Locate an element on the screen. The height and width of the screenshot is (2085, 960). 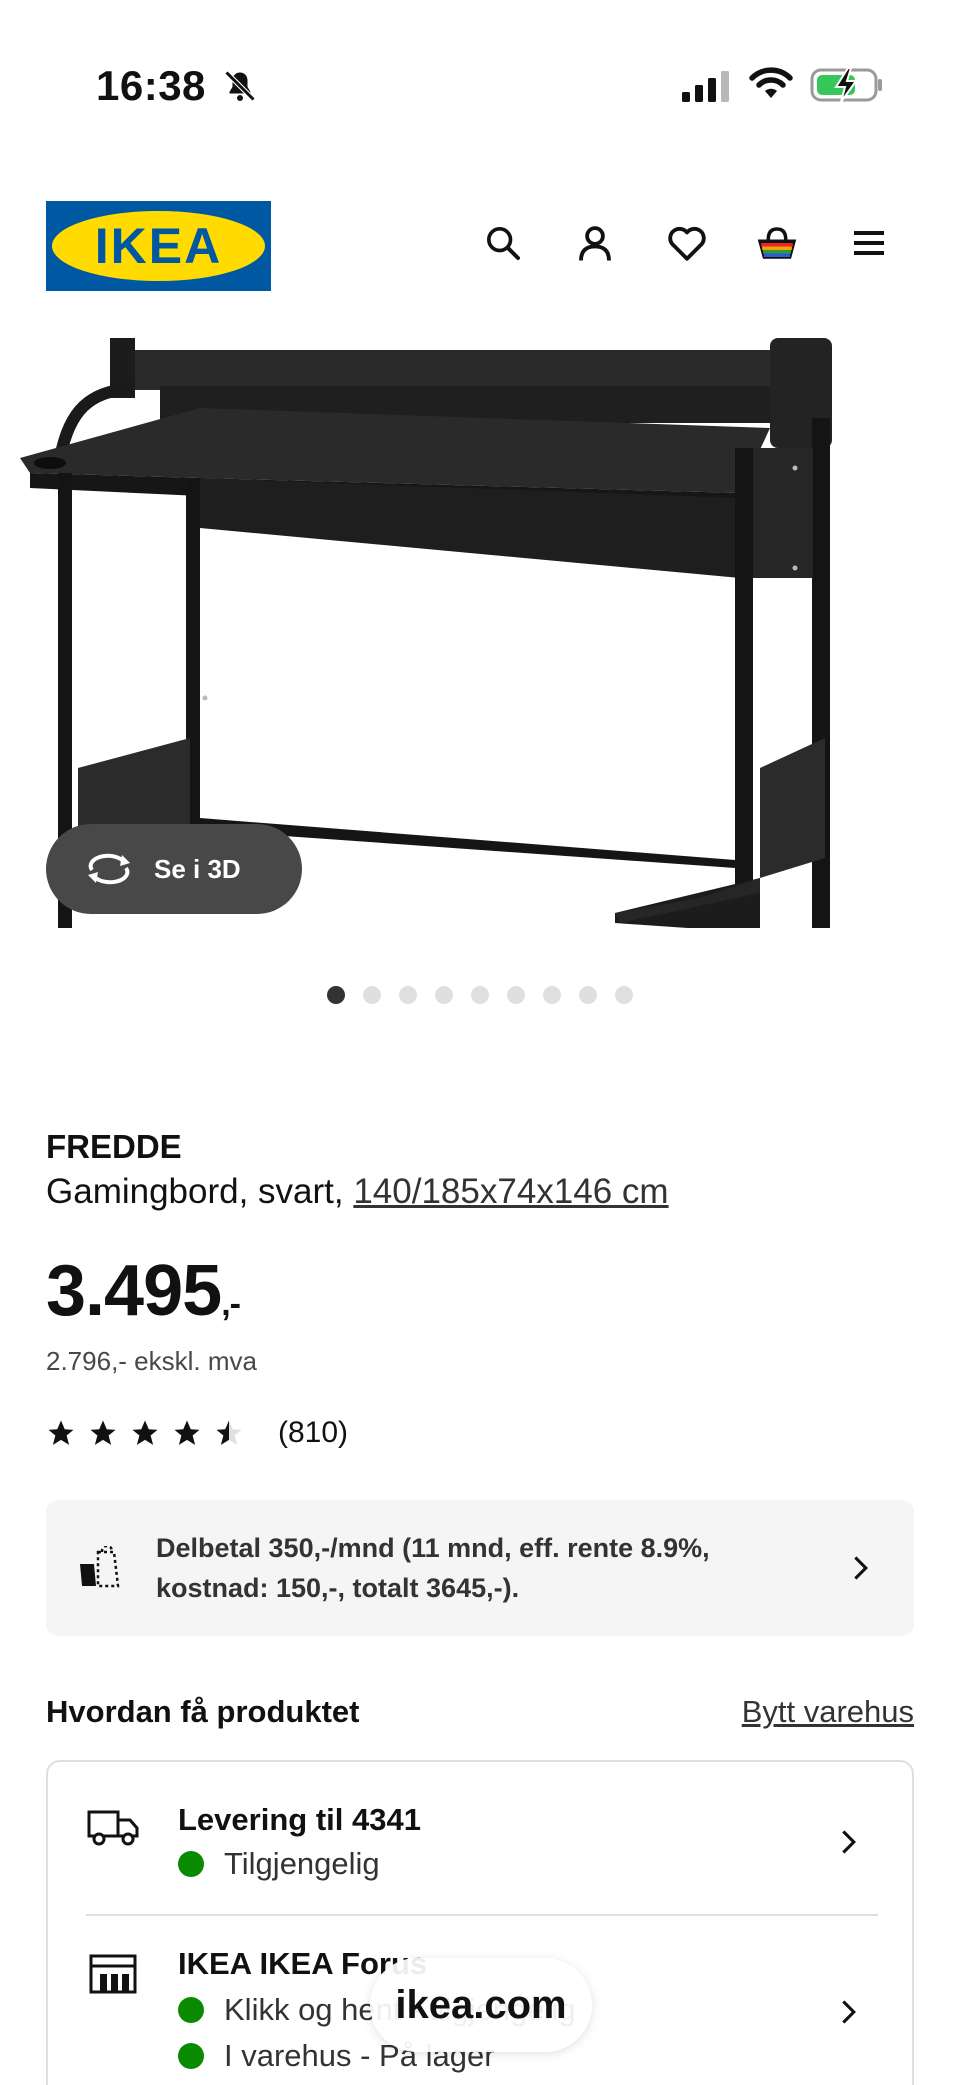
delivery-title: Levering til 4341 is located at coordinates (299, 1820).